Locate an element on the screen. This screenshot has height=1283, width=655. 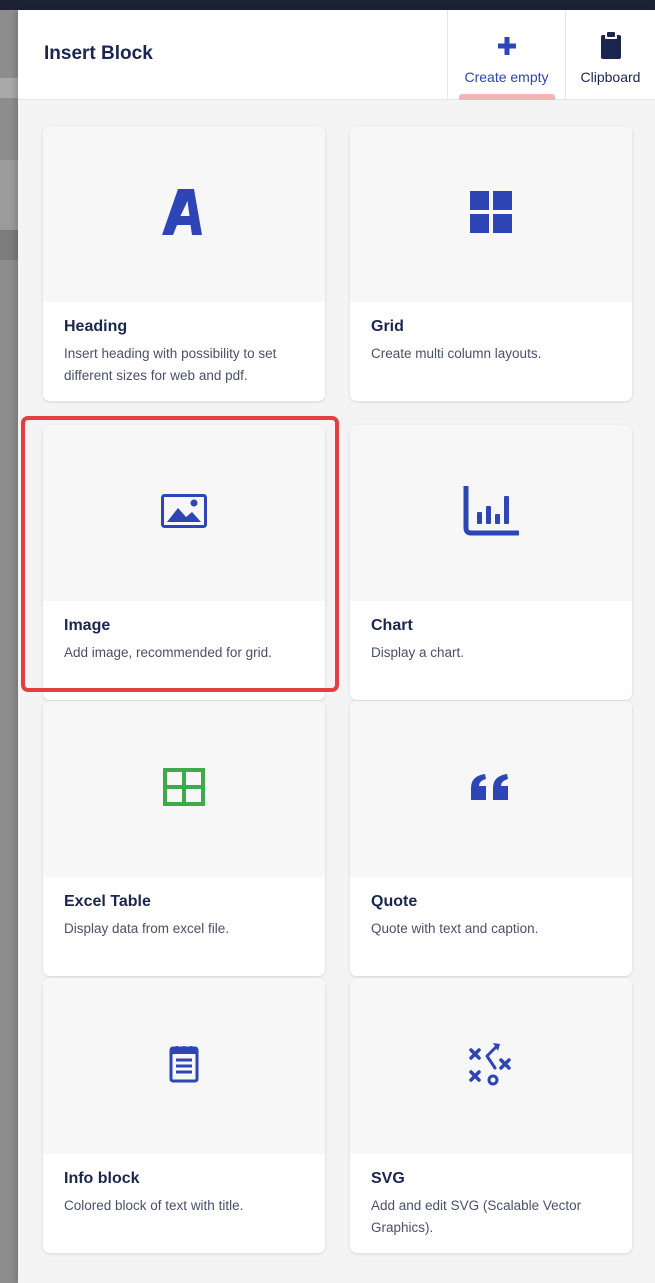
backdrop-top-bar is located at coordinates (327, 5).